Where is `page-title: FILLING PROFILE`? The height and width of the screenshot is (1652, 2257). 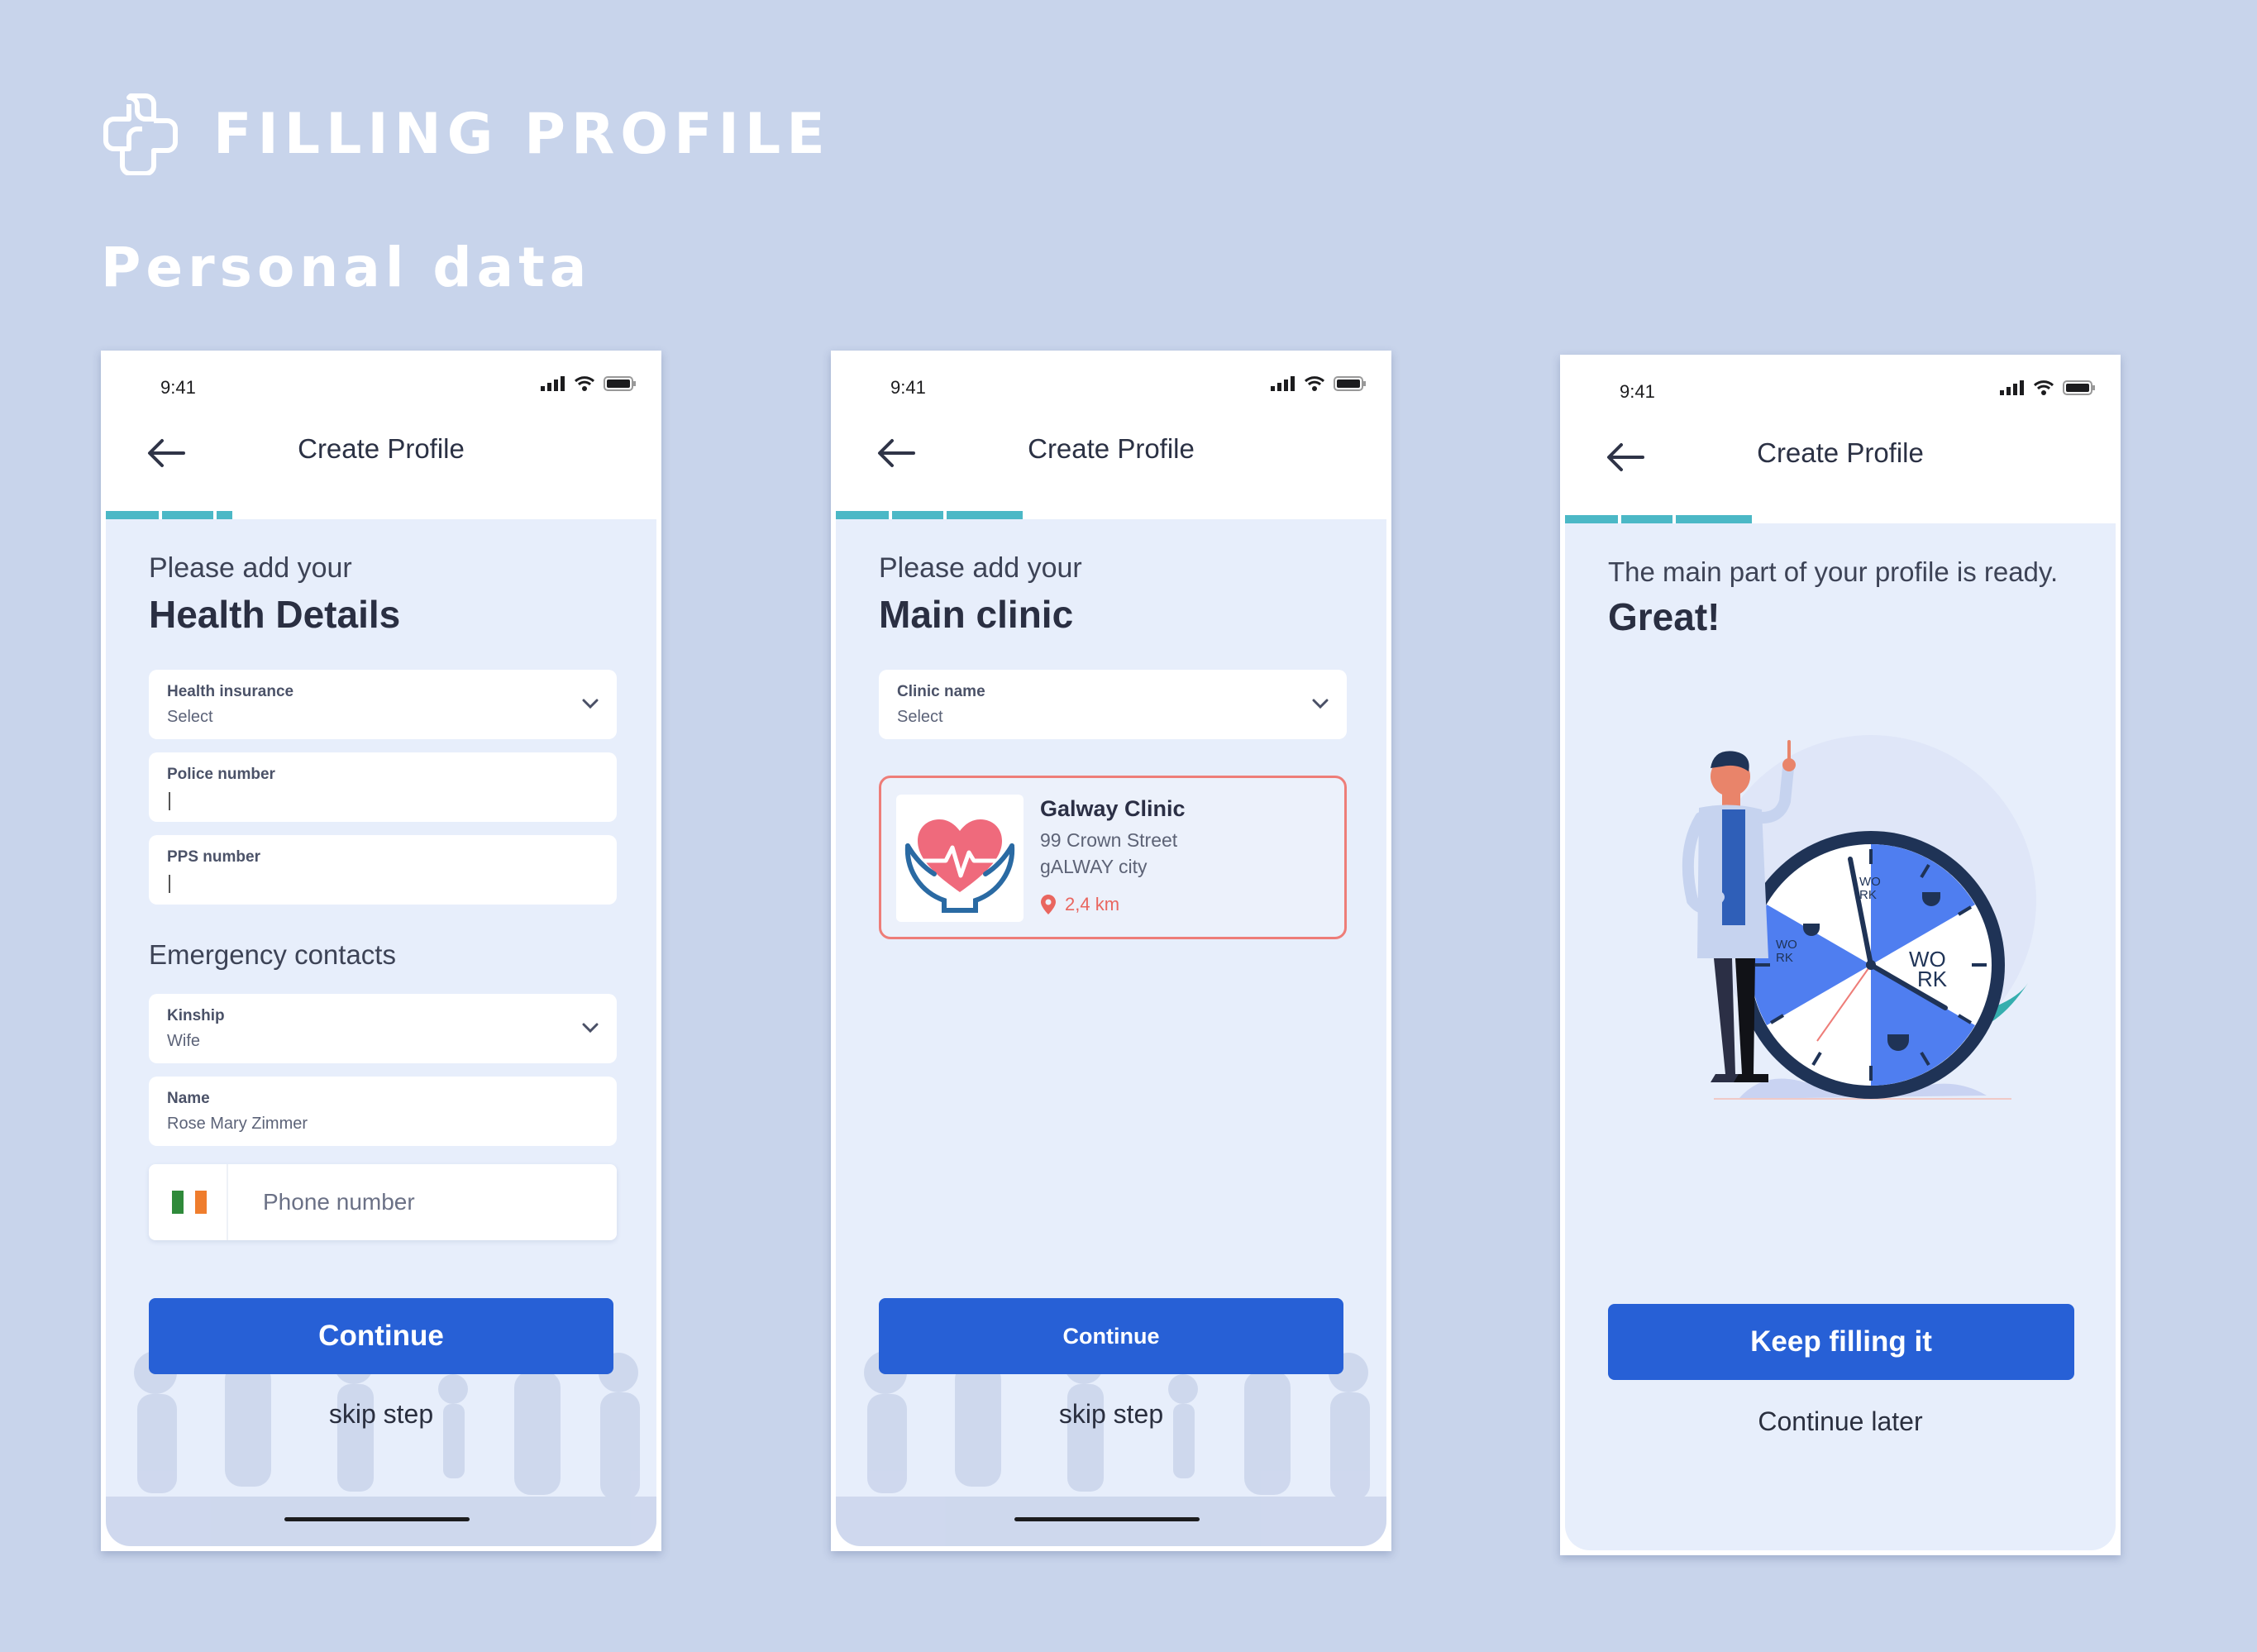
page-title: FILLING PROFILE is located at coordinates (522, 134).